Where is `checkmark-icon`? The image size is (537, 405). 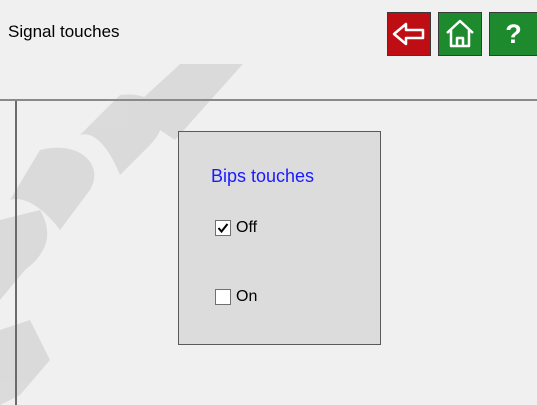
checkmark-icon is located at coordinates (223, 228).